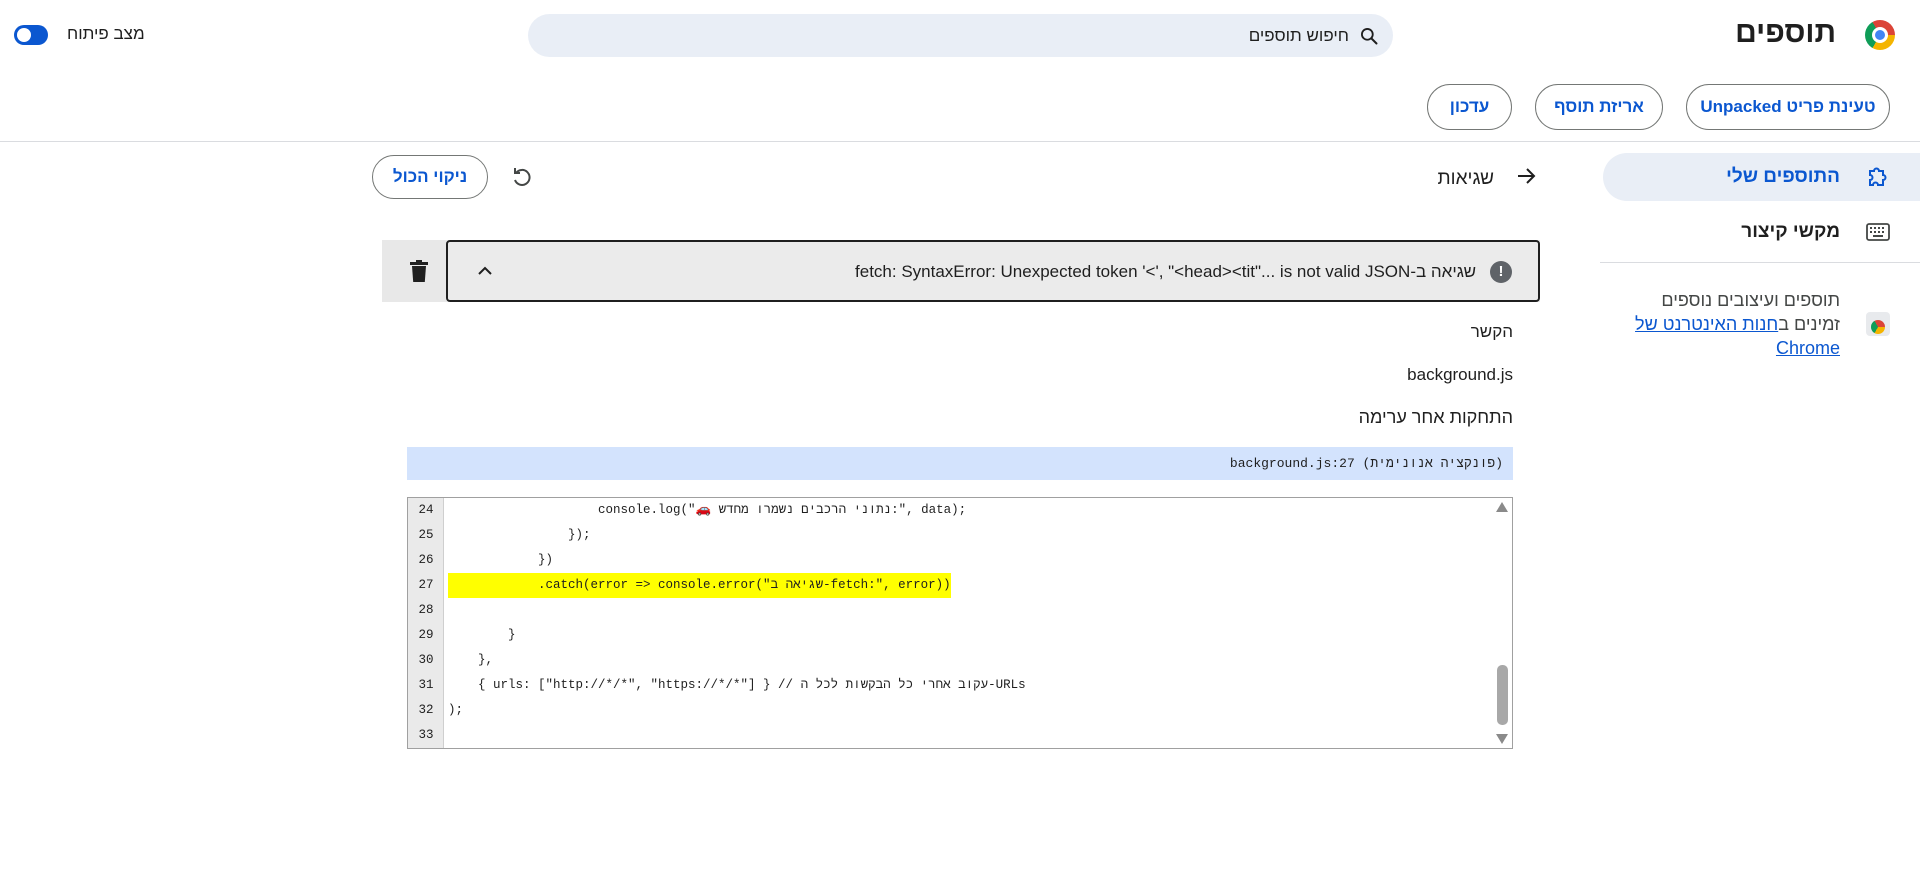 Image resolution: width=1920 pixels, height=869 pixels. Describe the element at coordinates (1783, 176) in the screenshot. I see `sidebar-item-label: התוספים שלי` at that location.